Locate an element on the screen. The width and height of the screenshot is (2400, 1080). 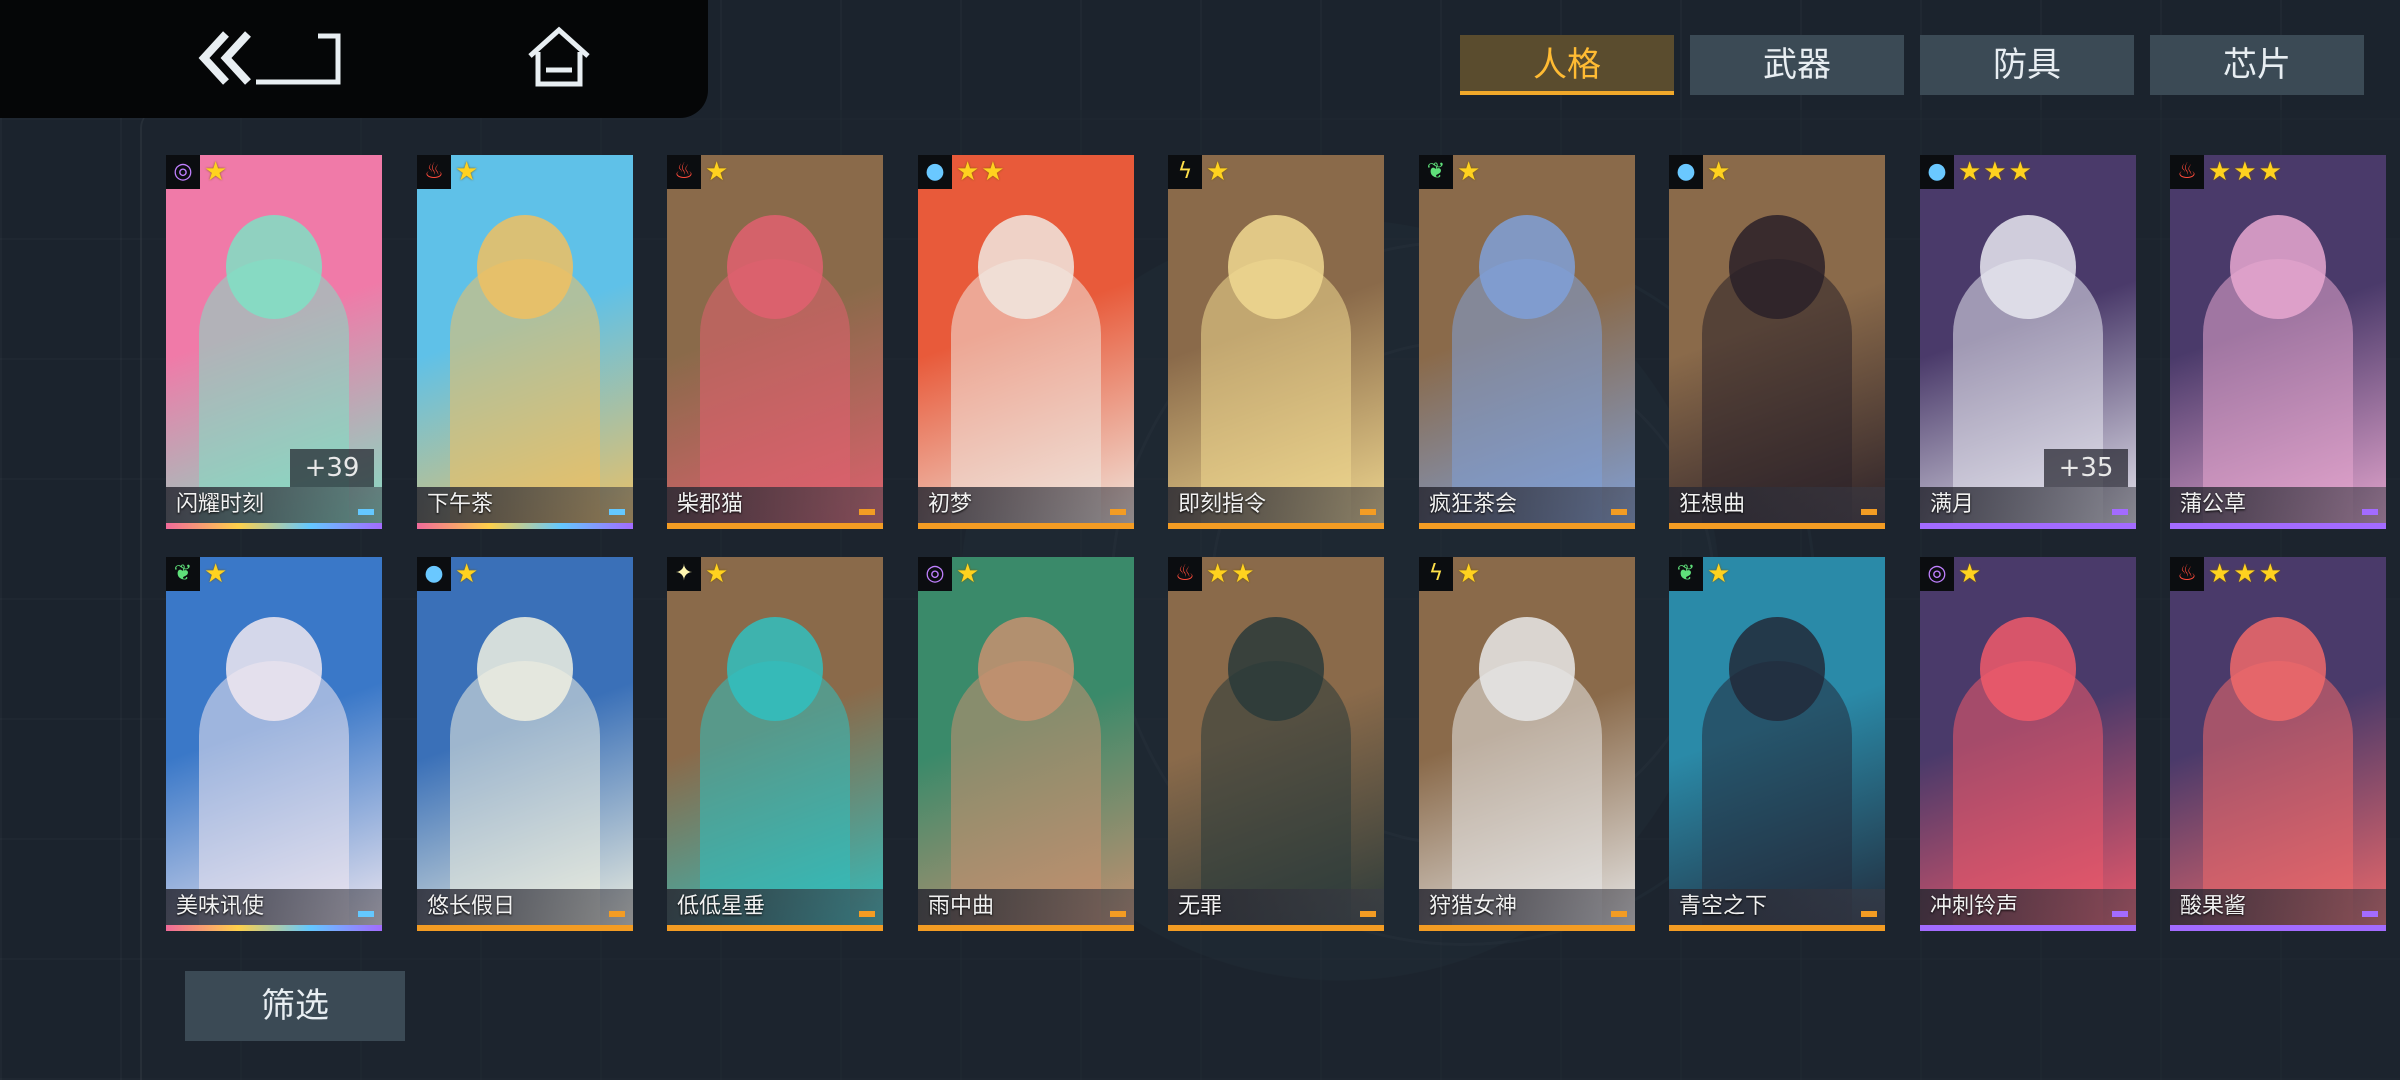
enhance-level-badge: +39 is located at coordinates (332, 468).